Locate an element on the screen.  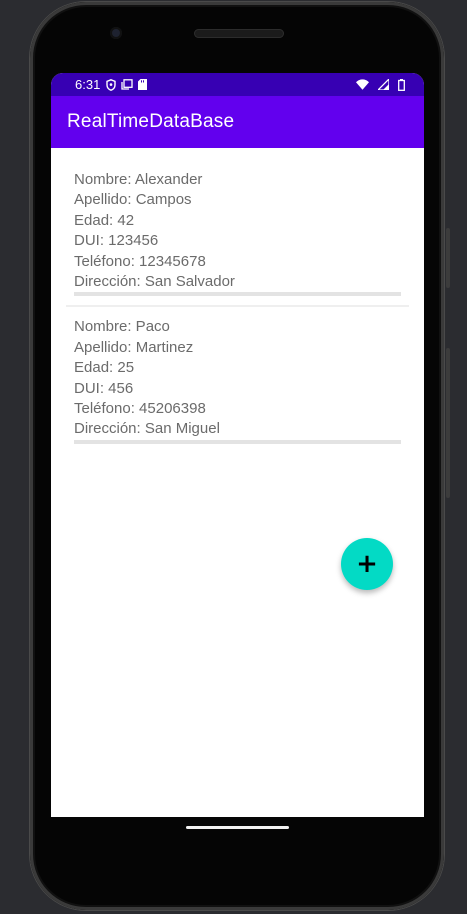
record-dui: DUI: 456 is located at coordinates (104, 388).